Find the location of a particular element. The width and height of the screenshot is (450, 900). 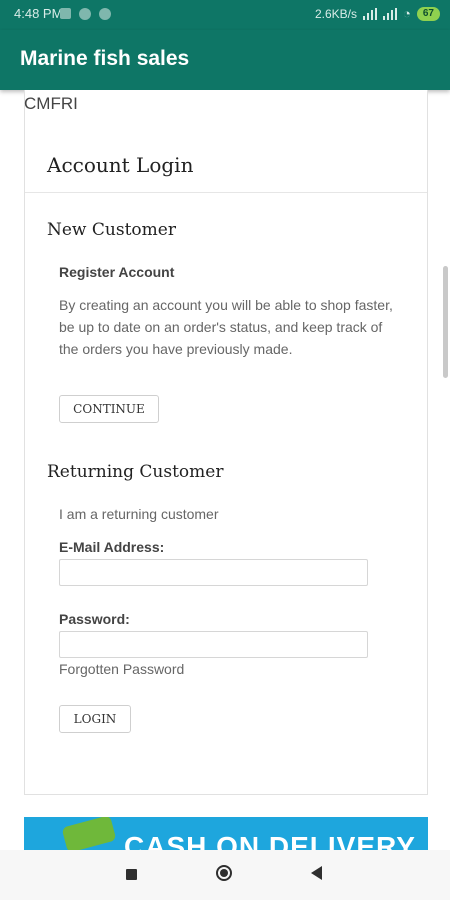

facebook-notification-icon is located at coordinates (65, 13).